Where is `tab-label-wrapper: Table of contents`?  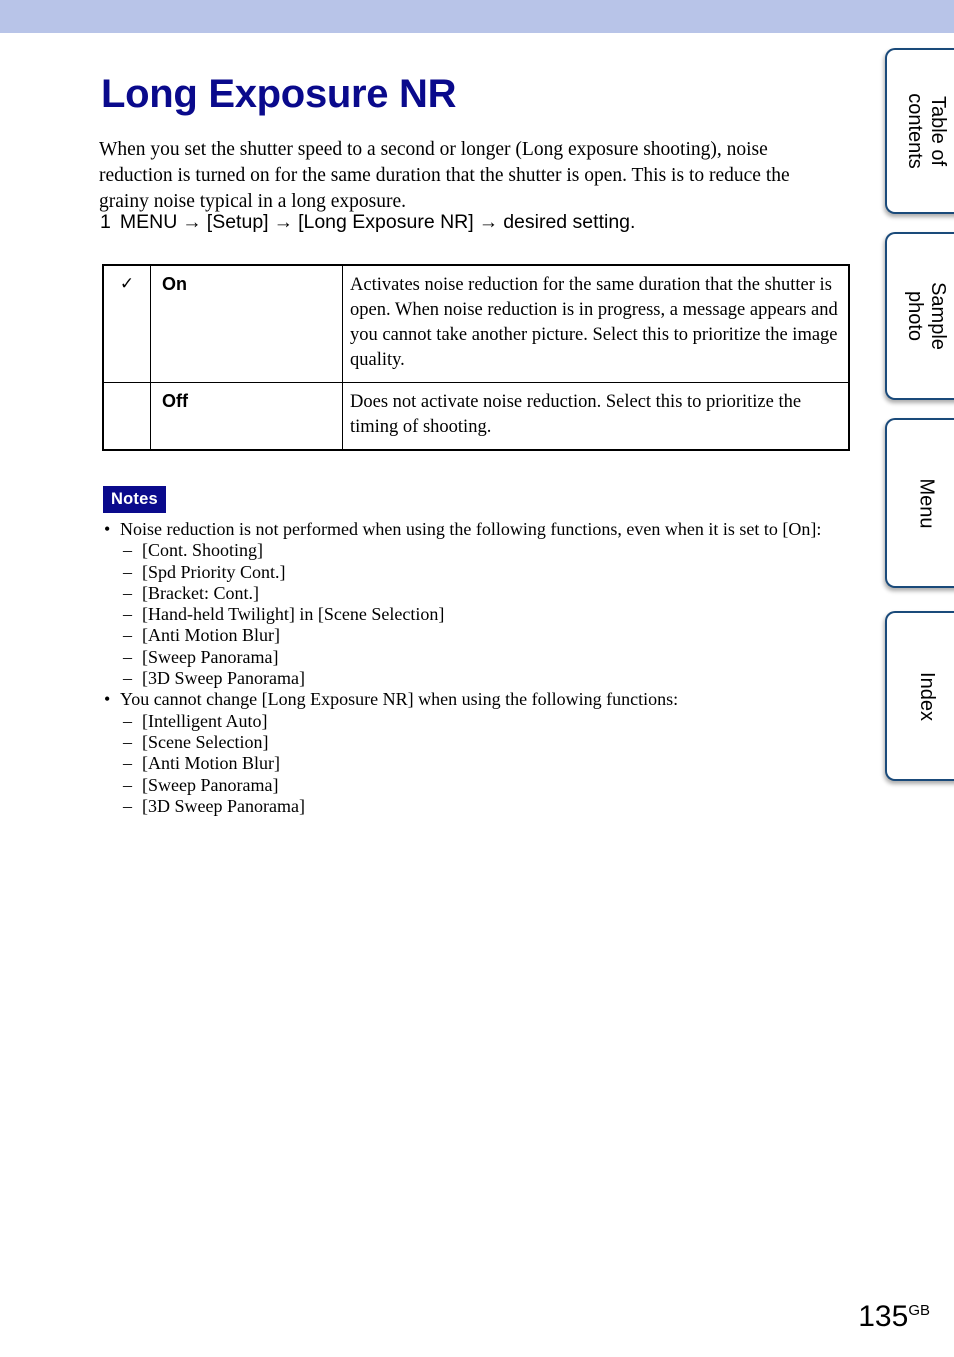
tab-label-wrapper: Table of contents is located at coordinates (920, 131).